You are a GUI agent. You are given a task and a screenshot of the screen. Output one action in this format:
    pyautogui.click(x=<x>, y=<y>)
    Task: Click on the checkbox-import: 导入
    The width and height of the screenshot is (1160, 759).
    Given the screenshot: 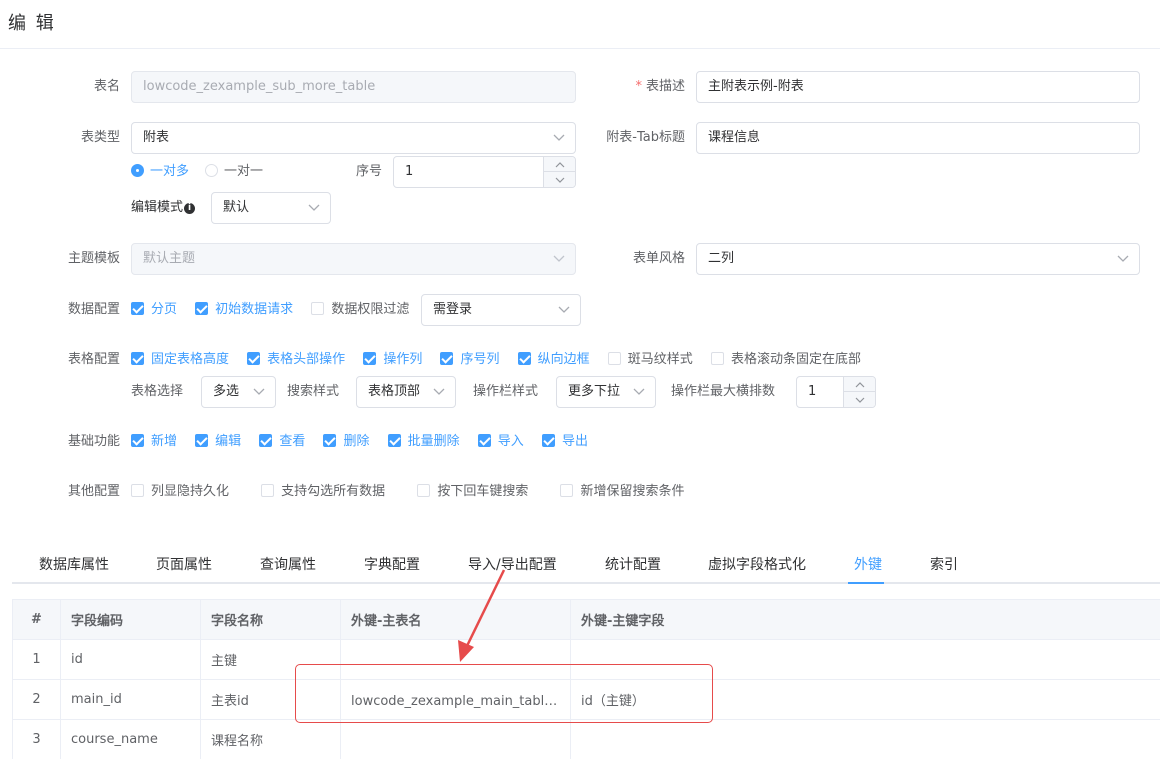 What is the action you would take?
    pyautogui.click(x=500, y=442)
    